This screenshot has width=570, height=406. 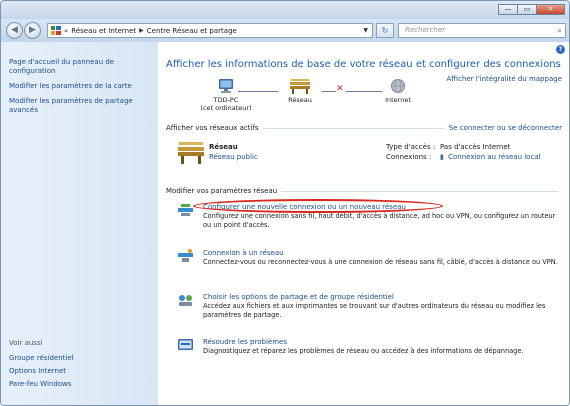 What do you see at coordinates (185, 210) in the screenshot?
I see `new-connection-icon` at bounding box center [185, 210].